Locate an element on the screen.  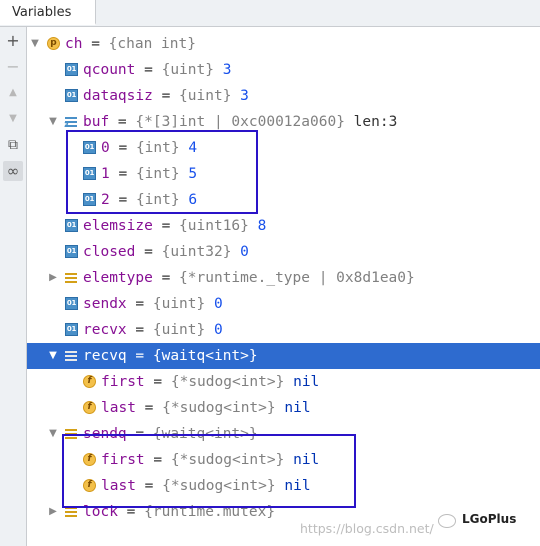
panel-header: Variables is located at coordinates (270, 13).